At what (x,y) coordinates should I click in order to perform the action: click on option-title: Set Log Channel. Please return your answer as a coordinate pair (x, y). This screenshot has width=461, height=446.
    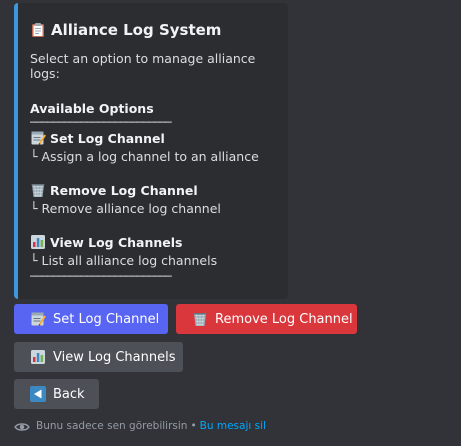
    Looking at the image, I should click on (107, 138).